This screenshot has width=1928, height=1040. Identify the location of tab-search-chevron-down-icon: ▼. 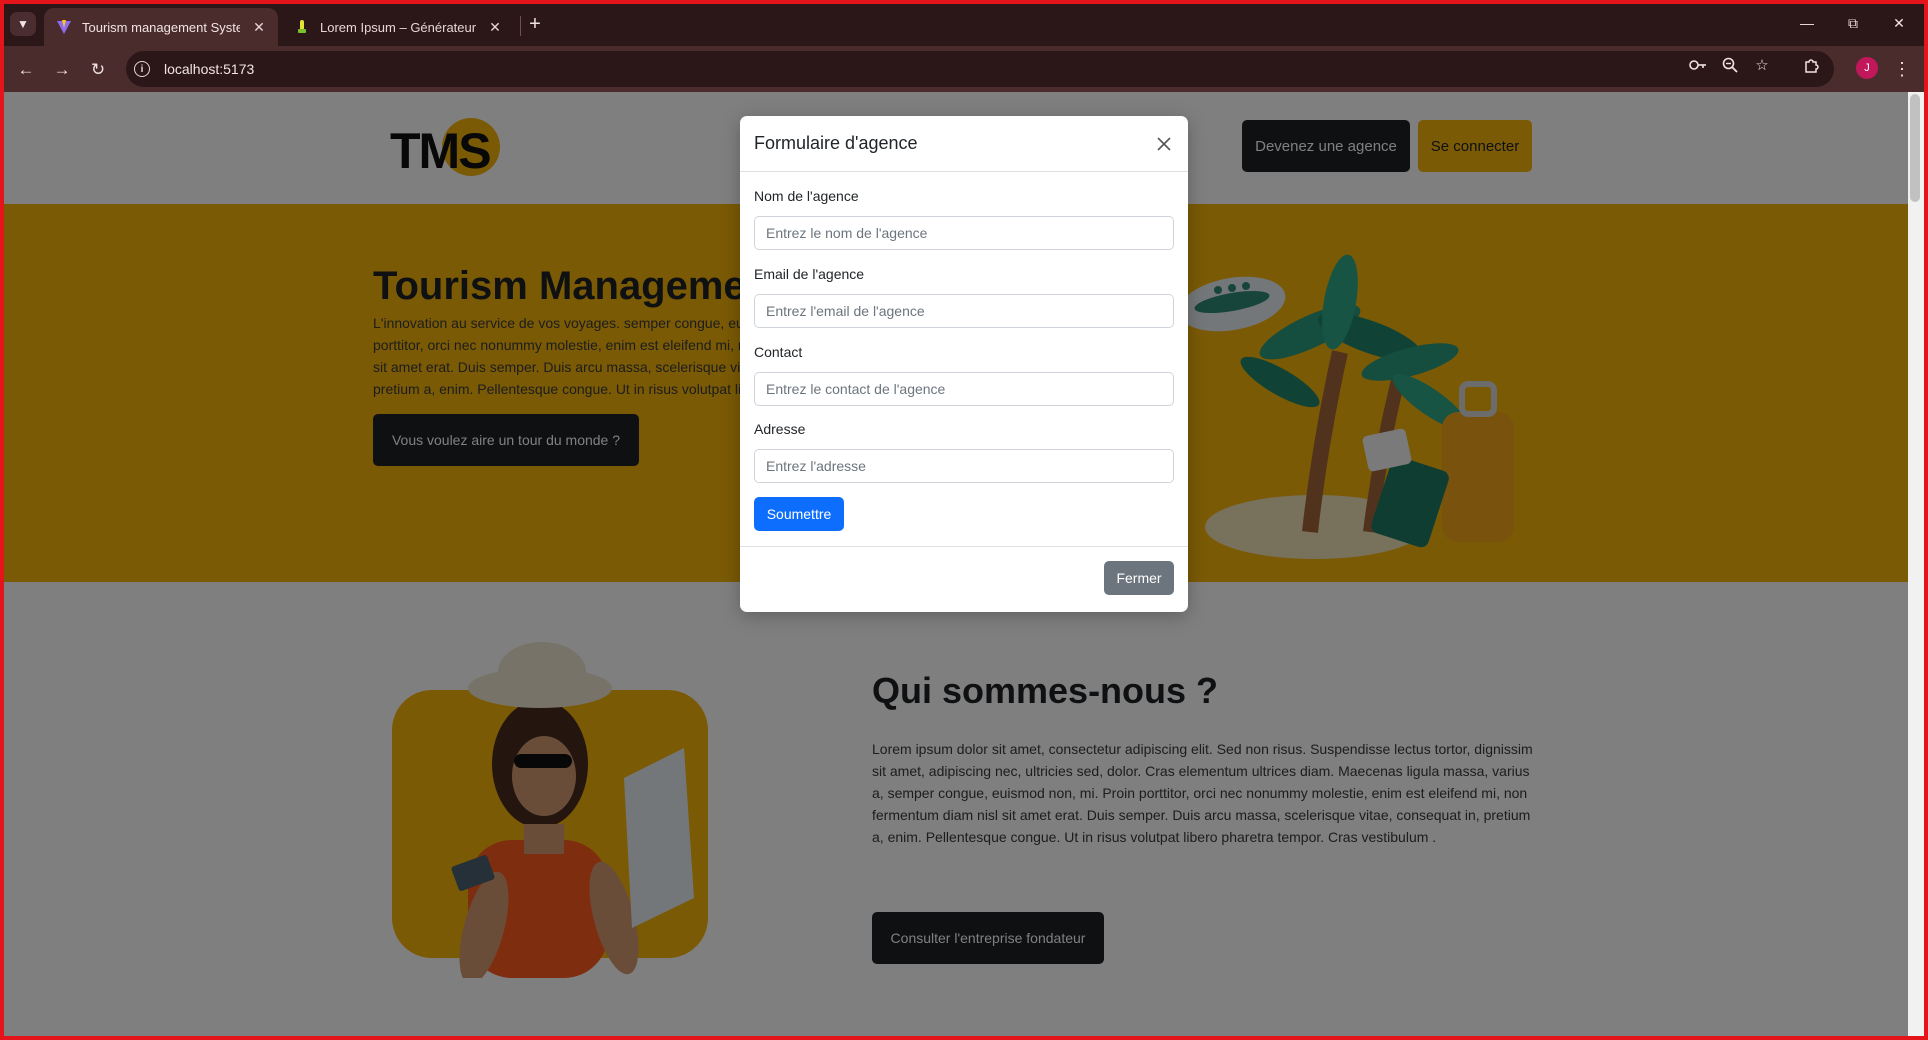
(23, 24).